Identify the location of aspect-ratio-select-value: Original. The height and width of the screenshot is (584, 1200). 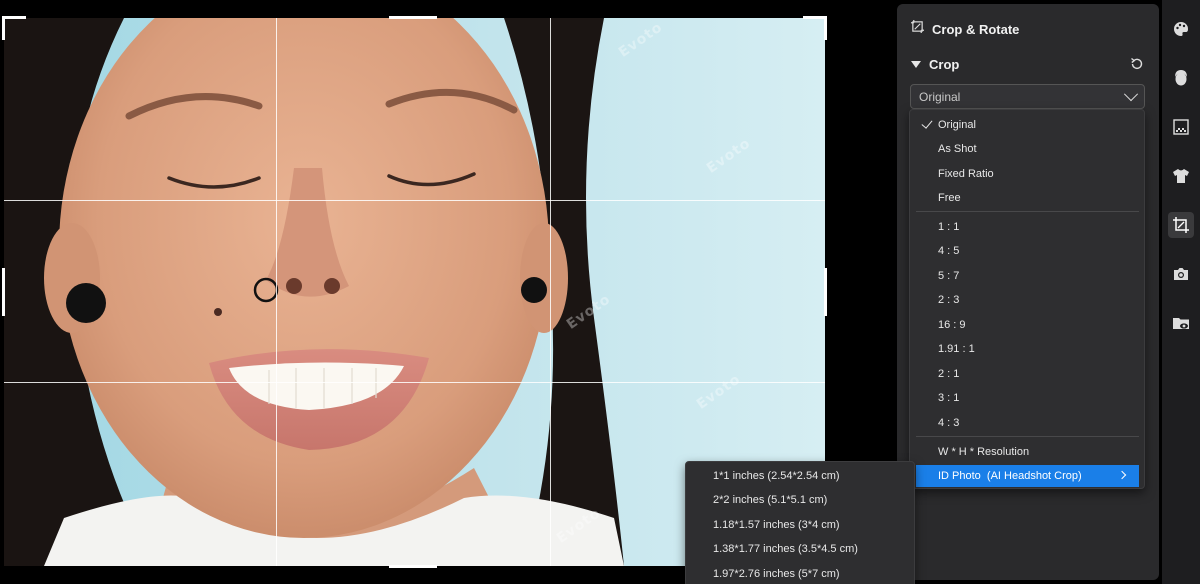
(940, 96).